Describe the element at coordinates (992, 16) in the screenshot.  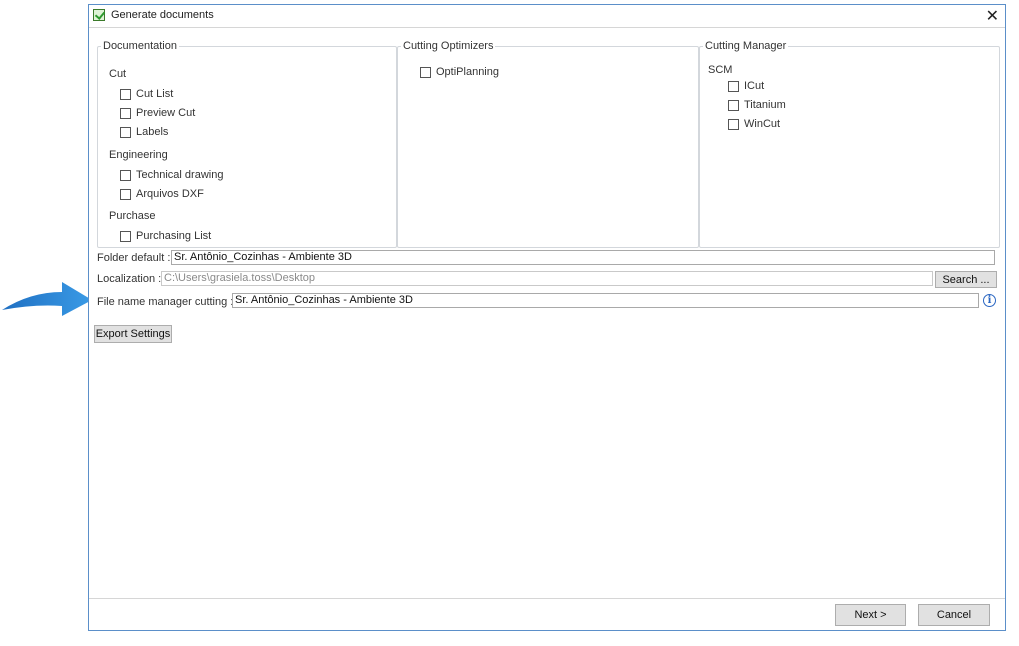
I see `close-icon: ✕` at that location.